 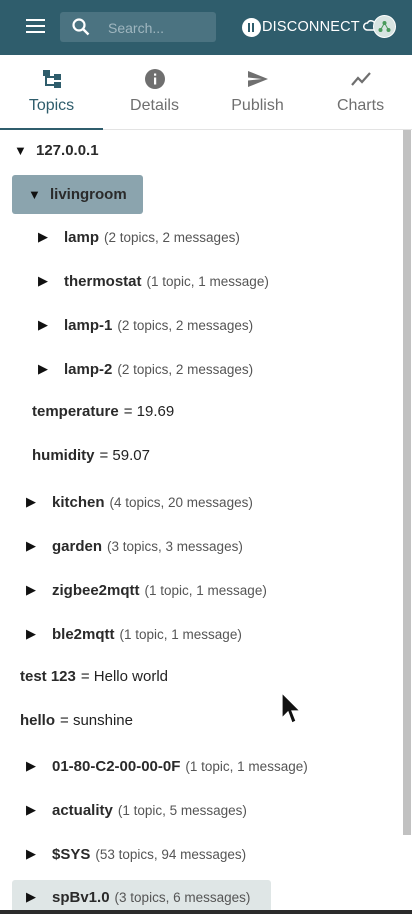 I want to click on tree-node: ▶ lamp-2 (2 topics, 2 messages), so click(x=145, y=369).